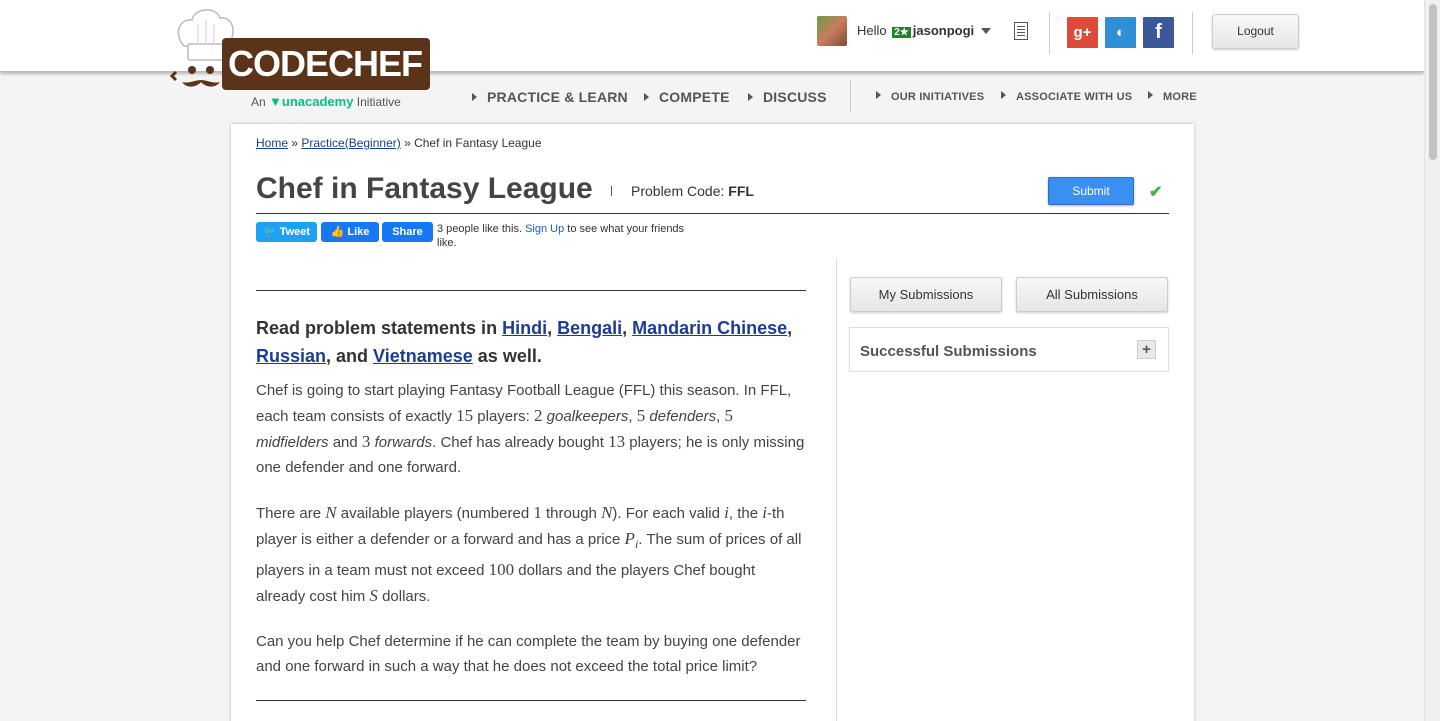 The image size is (1440, 721). Describe the element at coordinates (930, 97) in the screenshot. I see `nav-initiatives: OUR INITIATIVES` at that location.